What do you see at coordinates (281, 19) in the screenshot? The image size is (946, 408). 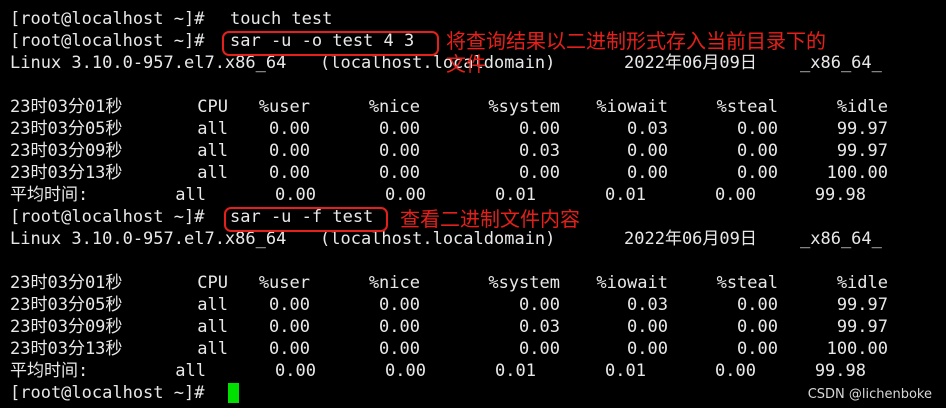 I see `command-text: touch test` at bounding box center [281, 19].